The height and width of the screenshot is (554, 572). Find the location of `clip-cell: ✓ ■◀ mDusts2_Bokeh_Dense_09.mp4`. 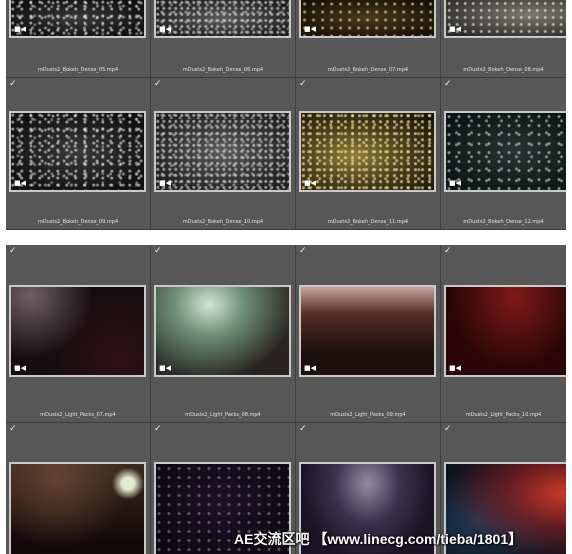

clip-cell: ✓ ■◀ mDusts2_Bokeh_Dense_09.mp4 is located at coordinates (78, 154).